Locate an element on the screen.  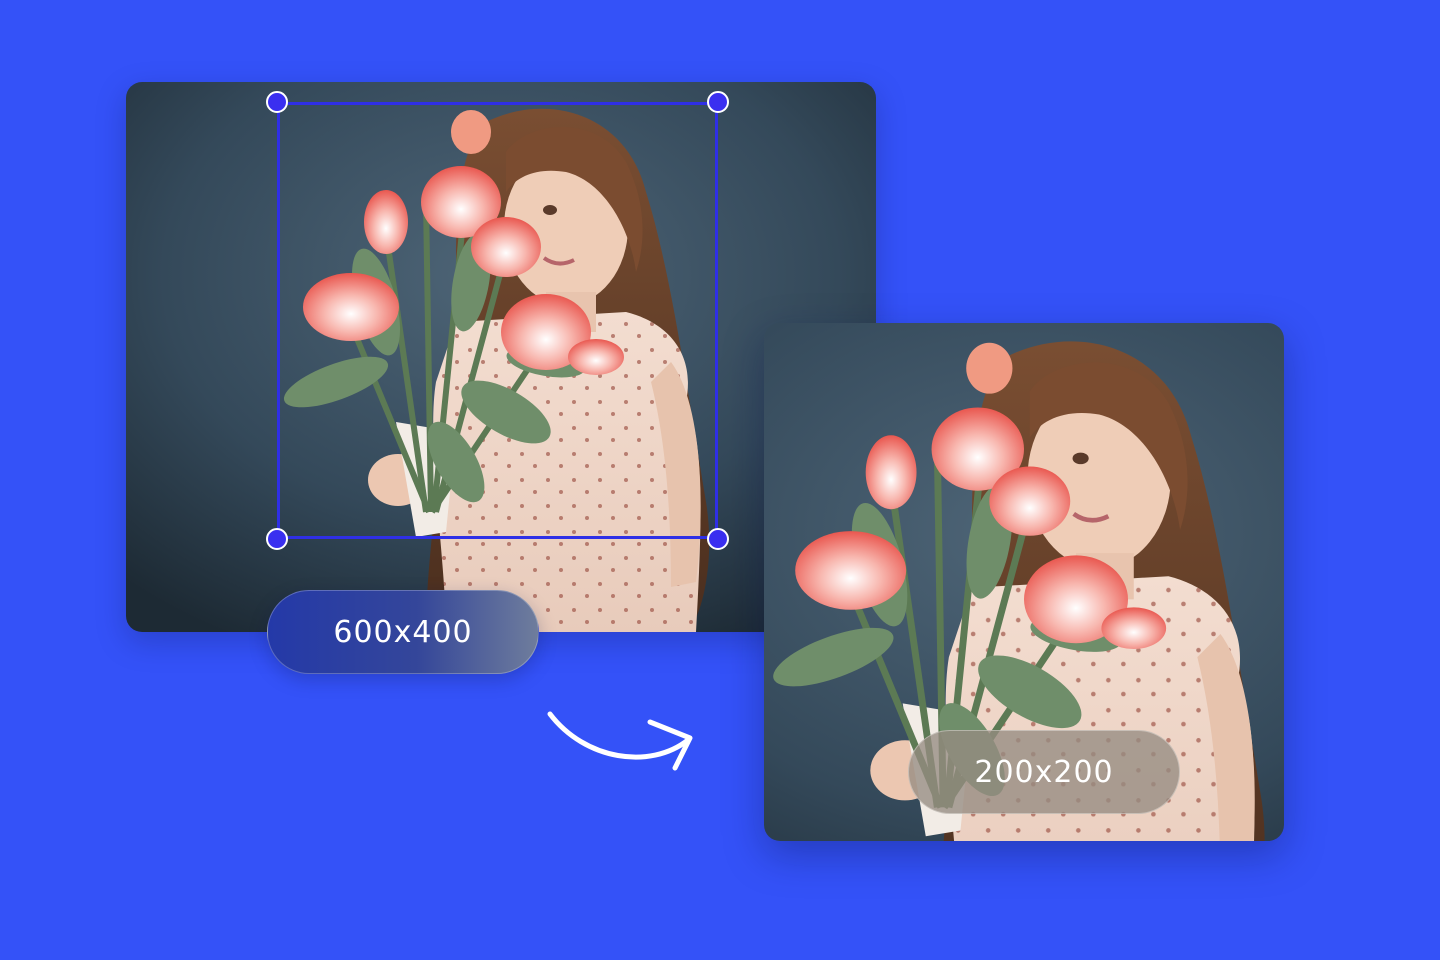
source-size-label: 600x400 is located at coordinates (403, 632).